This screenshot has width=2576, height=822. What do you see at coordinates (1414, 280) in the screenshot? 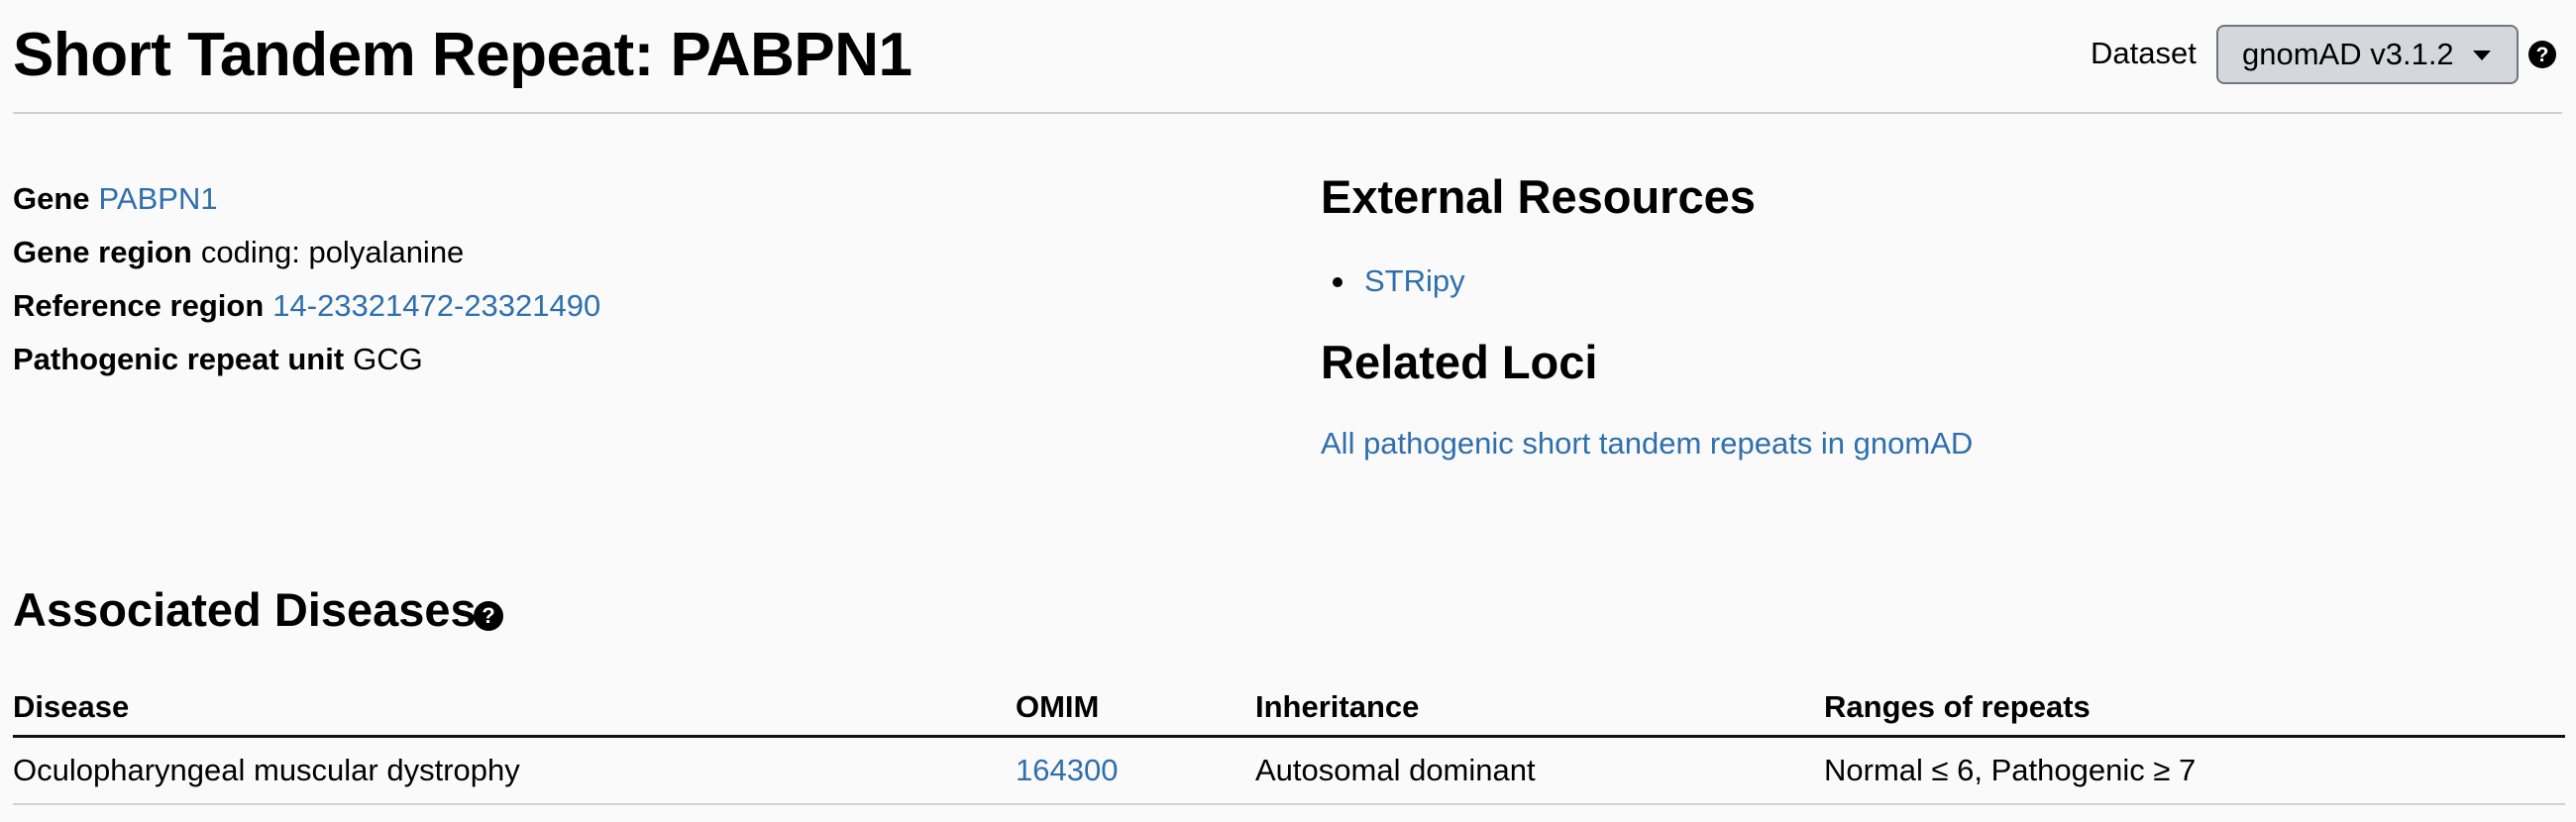
I see `stripy-link: STRipy` at bounding box center [1414, 280].